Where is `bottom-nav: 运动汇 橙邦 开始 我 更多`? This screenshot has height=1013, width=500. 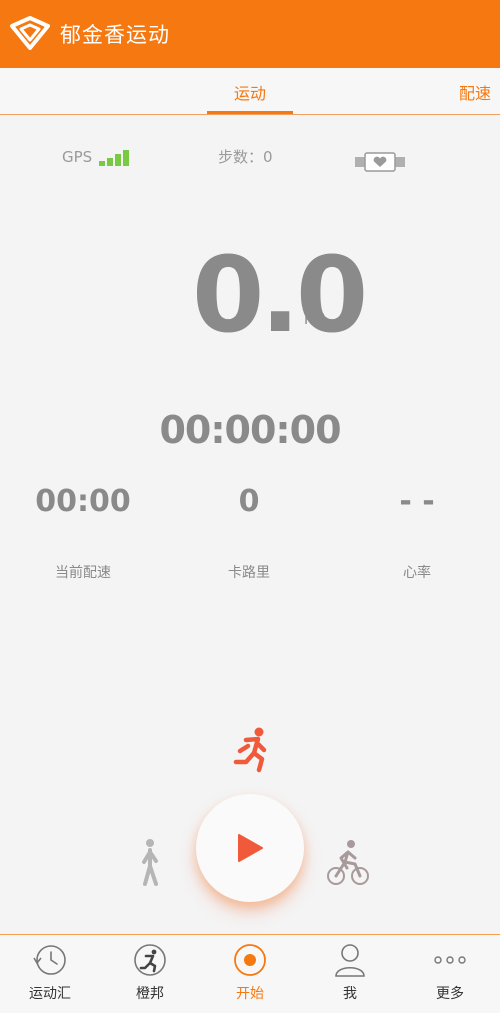
bottom-nav: 运动汇 橙邦 开始 我 更多 is located at coordinates (250, 973).